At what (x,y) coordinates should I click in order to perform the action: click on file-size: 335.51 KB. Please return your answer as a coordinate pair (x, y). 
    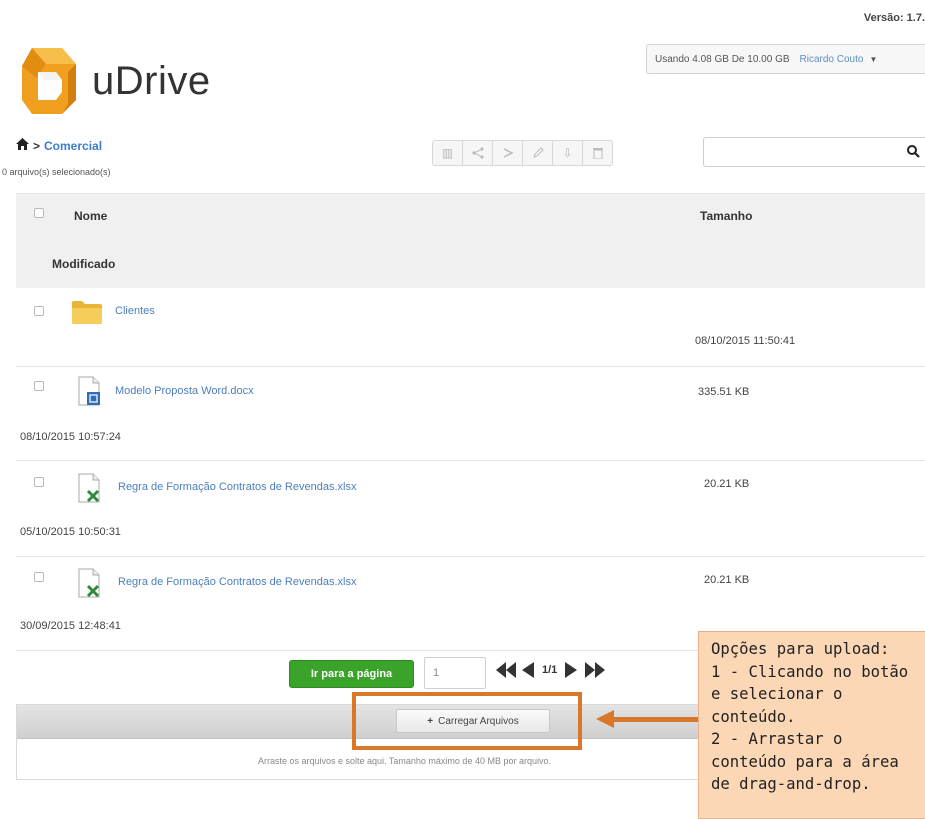
    Looking at the image, I should click on (724, 392).